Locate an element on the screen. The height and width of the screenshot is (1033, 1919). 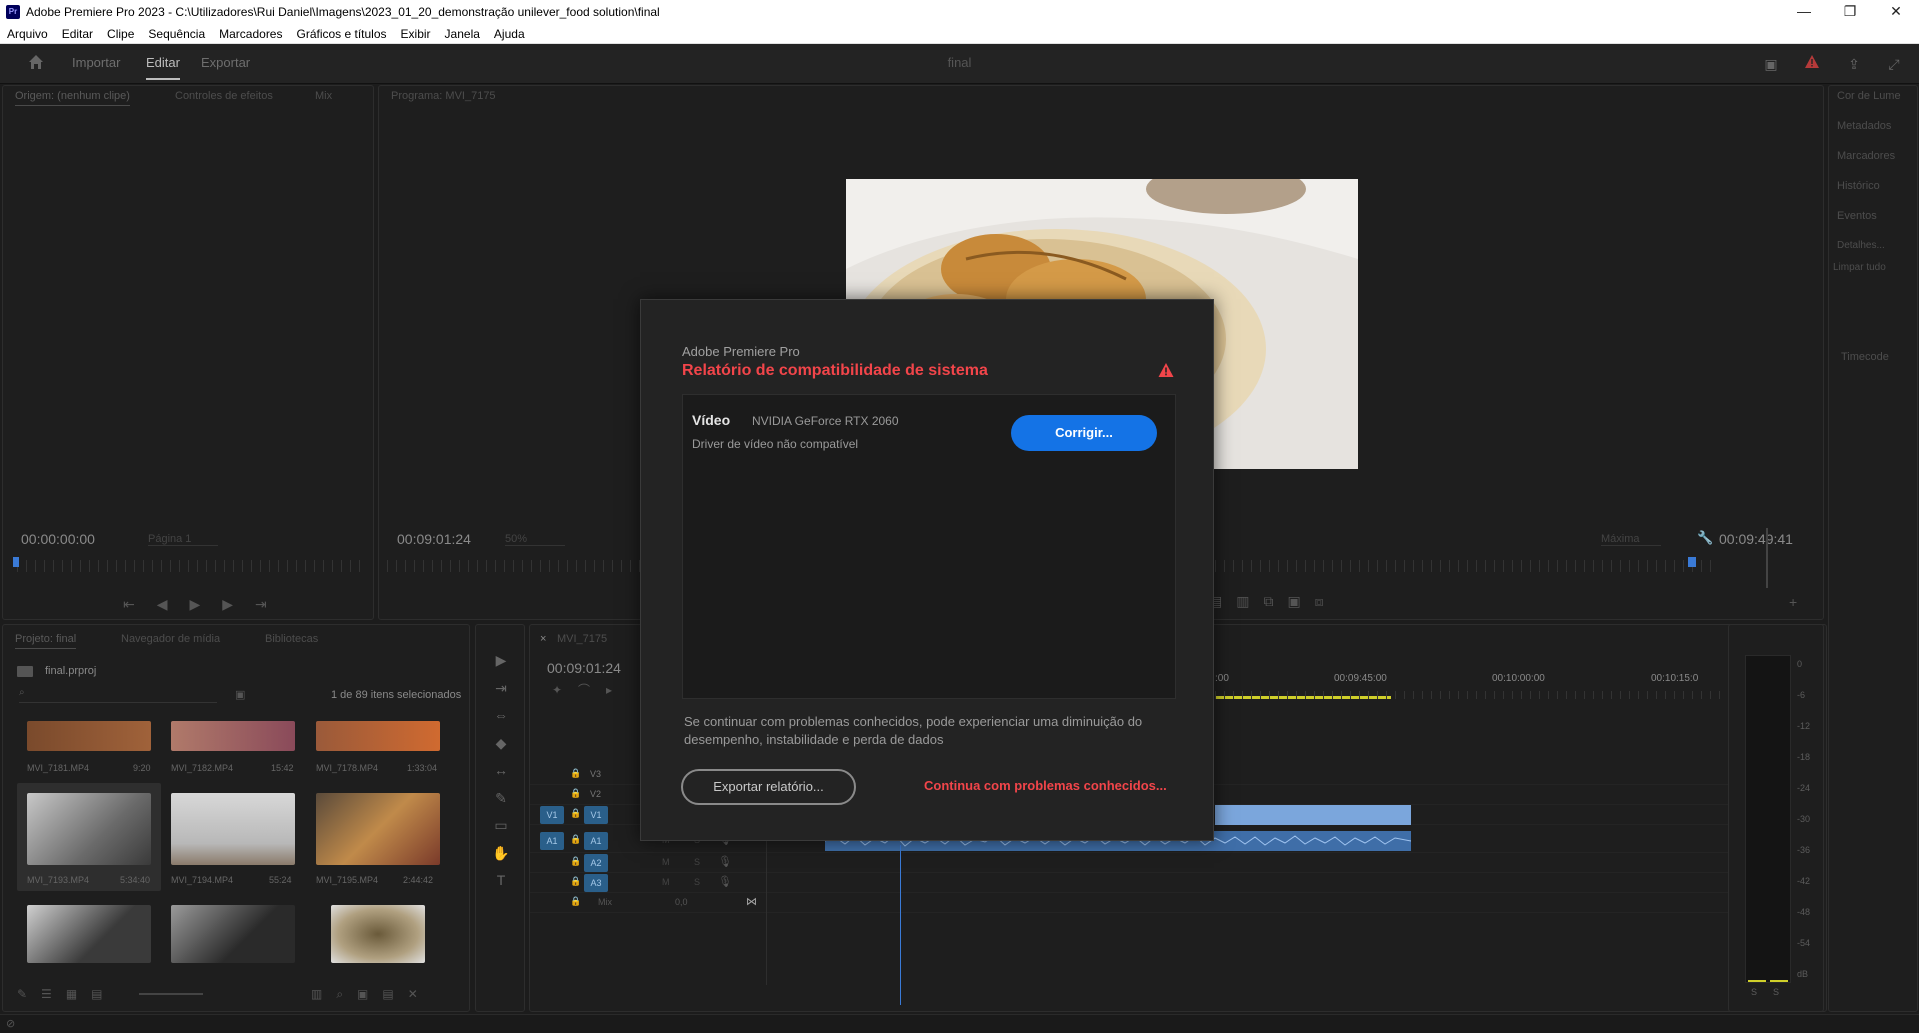
source-ruler is located at coordinates (189, 566).